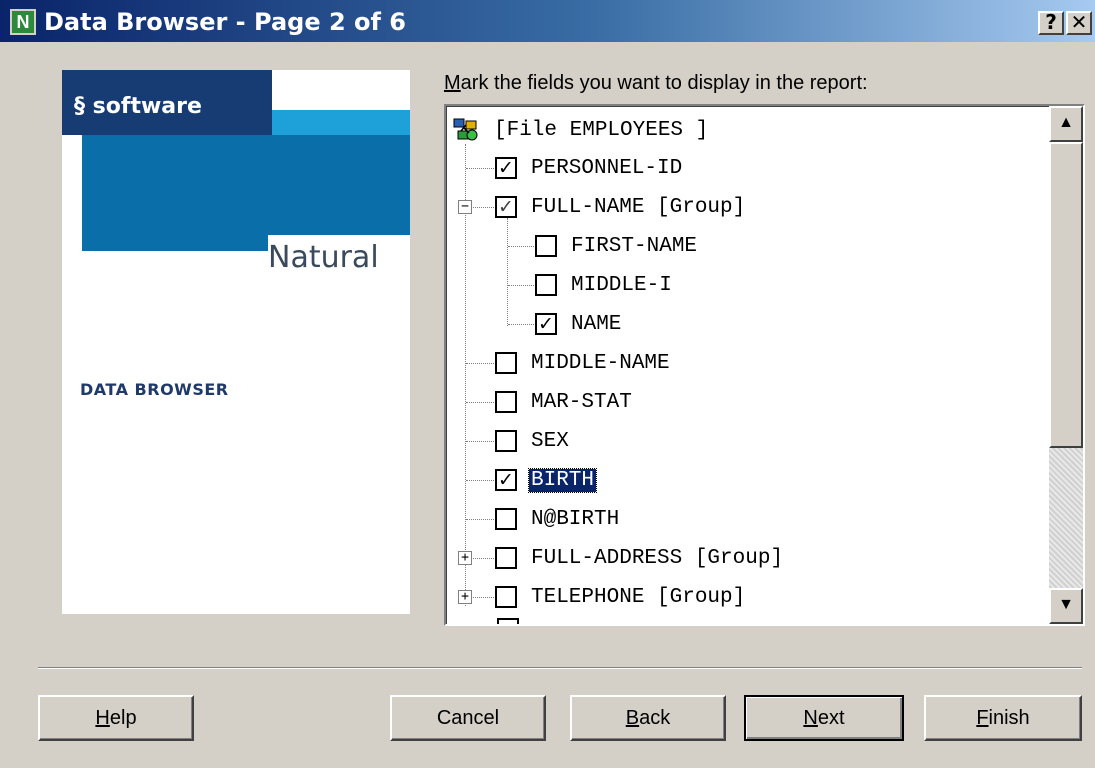 The width and height of the screenshot is (1095, 768). Describe the element at coordinates (607, 168) in the screenshot. I see `tree-item-label: PERSONNEL-ID` at that location.